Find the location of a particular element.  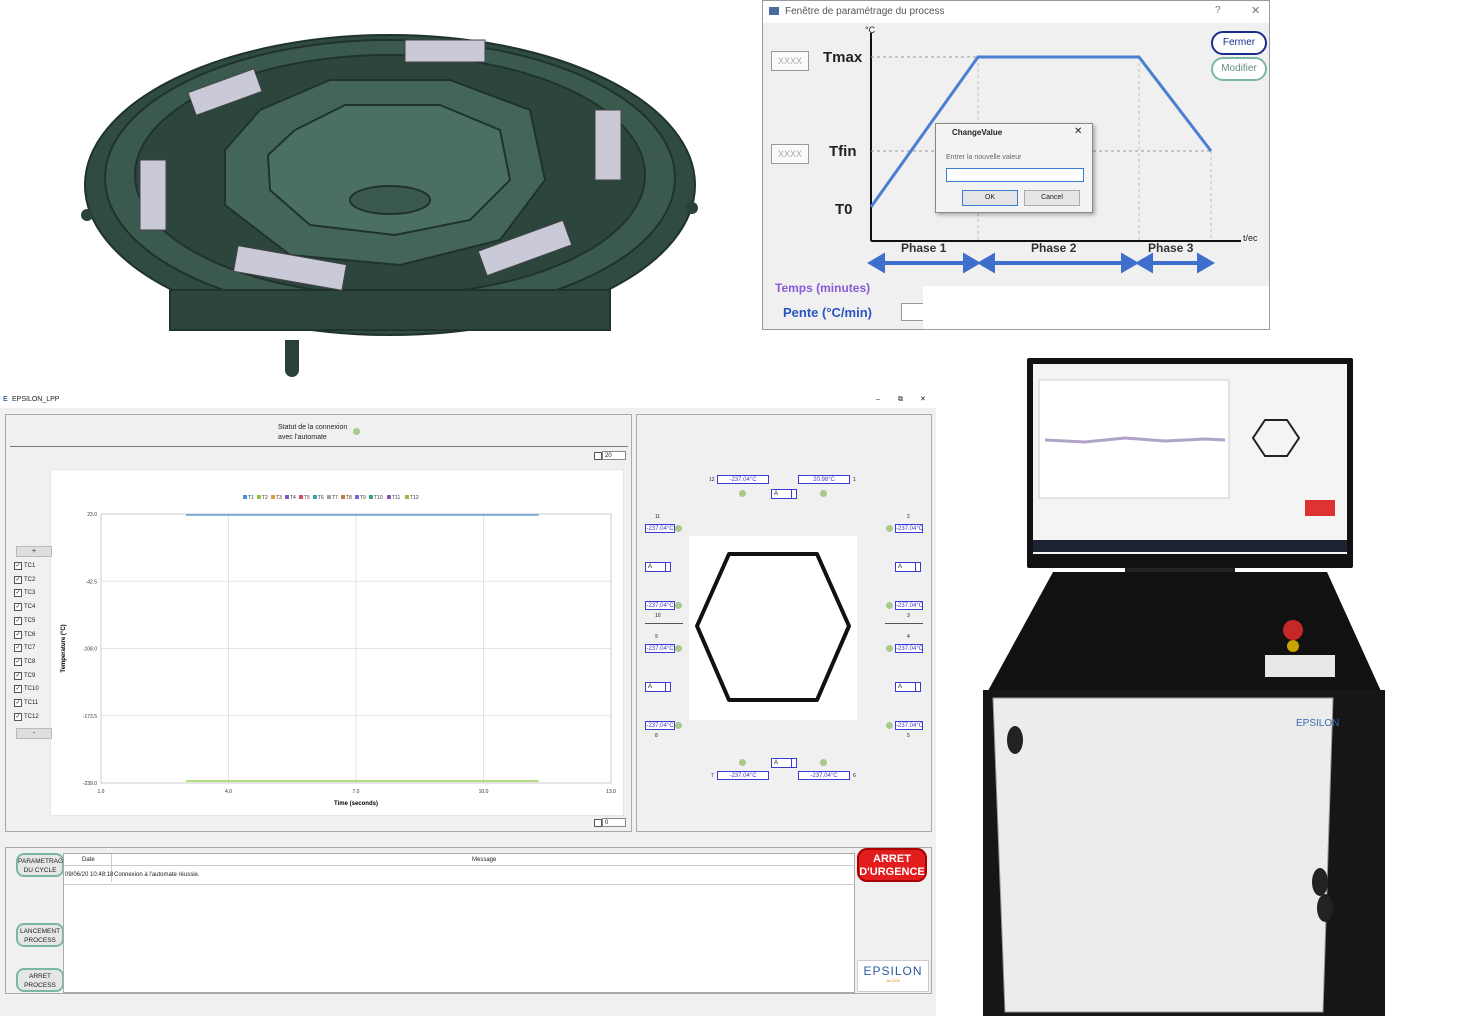

tmax-label: Tmax is located at coordinates (843, 57).